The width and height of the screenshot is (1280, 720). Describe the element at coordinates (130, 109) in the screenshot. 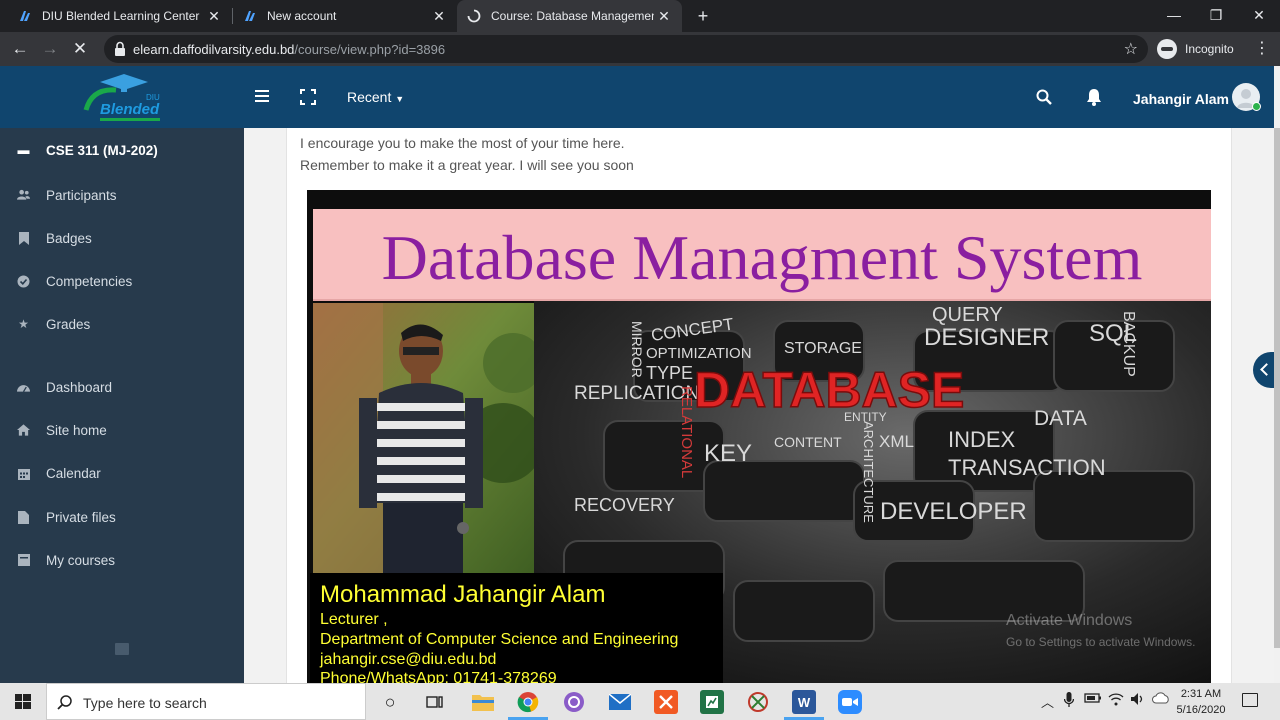

I see `svg-text: Blended` at that location.